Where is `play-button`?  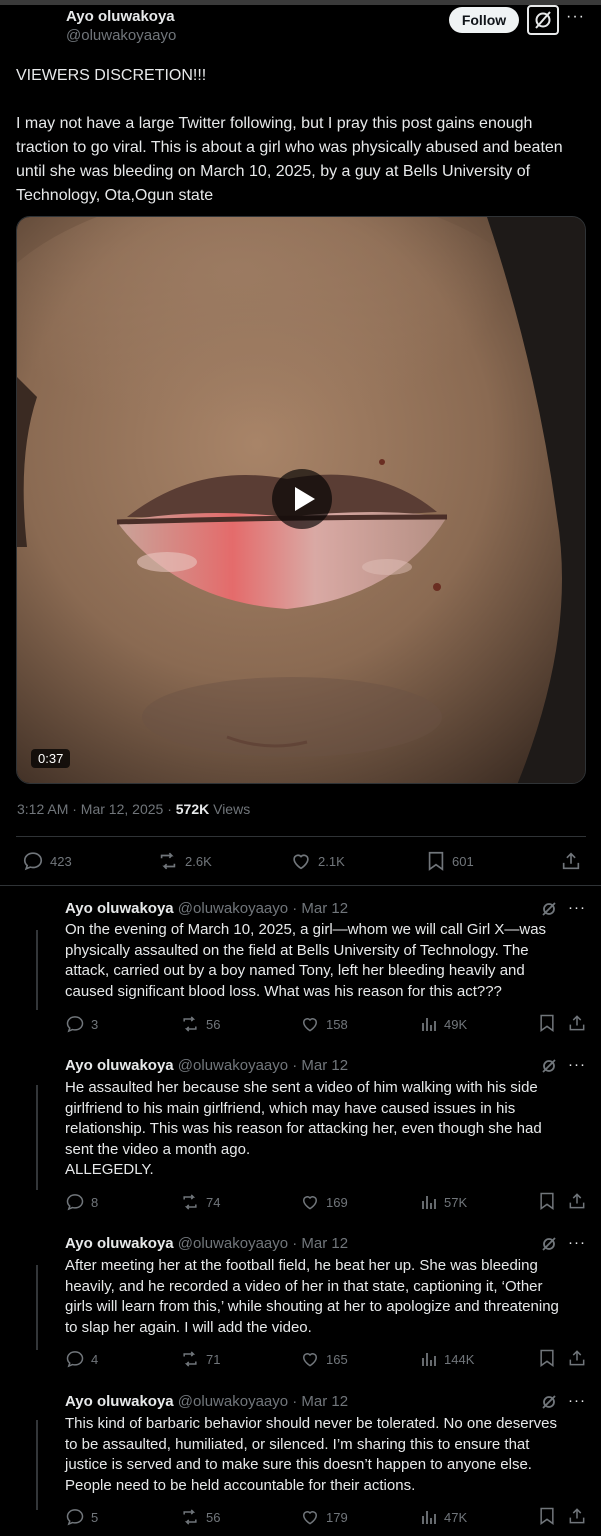 play-button is located at coordinates (302, 499).